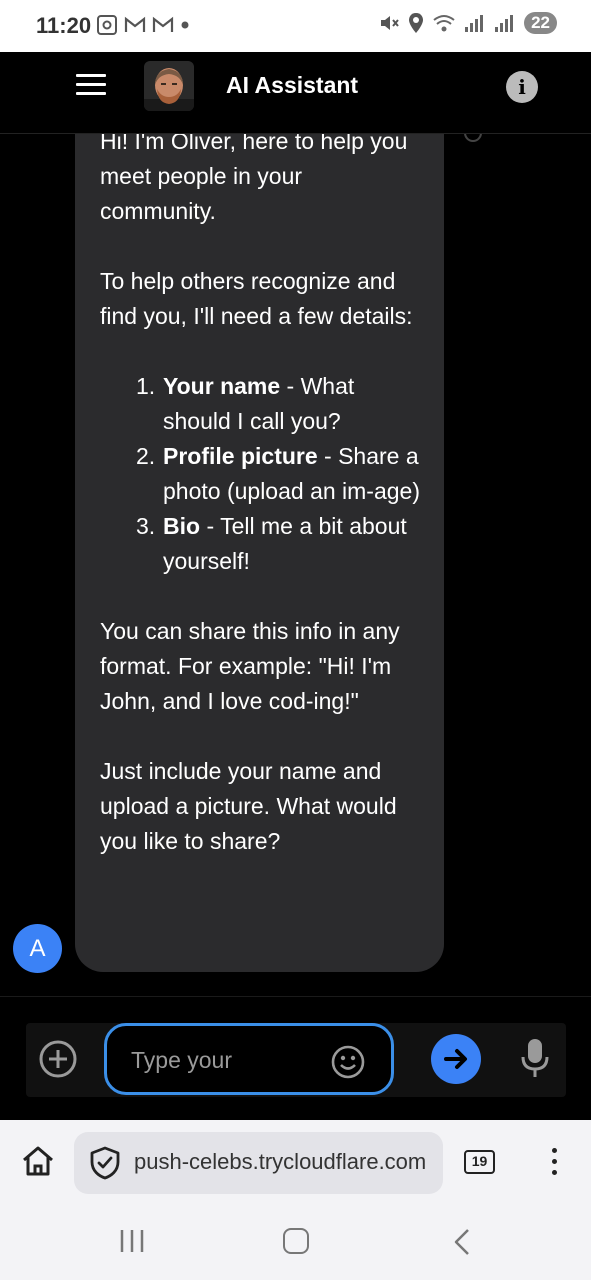  Describe the element at coordinates (185, 25) in the screenshot. I see `dot-icon` at that location.